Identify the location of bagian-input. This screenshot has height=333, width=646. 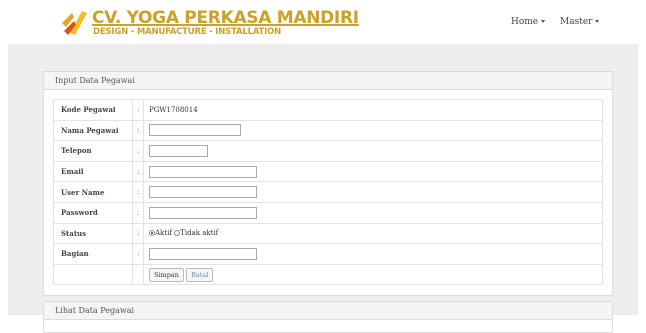
(203, 253).